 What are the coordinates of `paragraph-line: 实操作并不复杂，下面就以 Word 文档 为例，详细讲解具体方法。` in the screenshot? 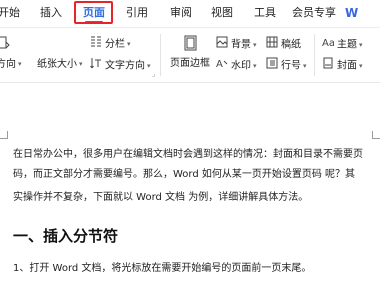 It's located at (160, 198).